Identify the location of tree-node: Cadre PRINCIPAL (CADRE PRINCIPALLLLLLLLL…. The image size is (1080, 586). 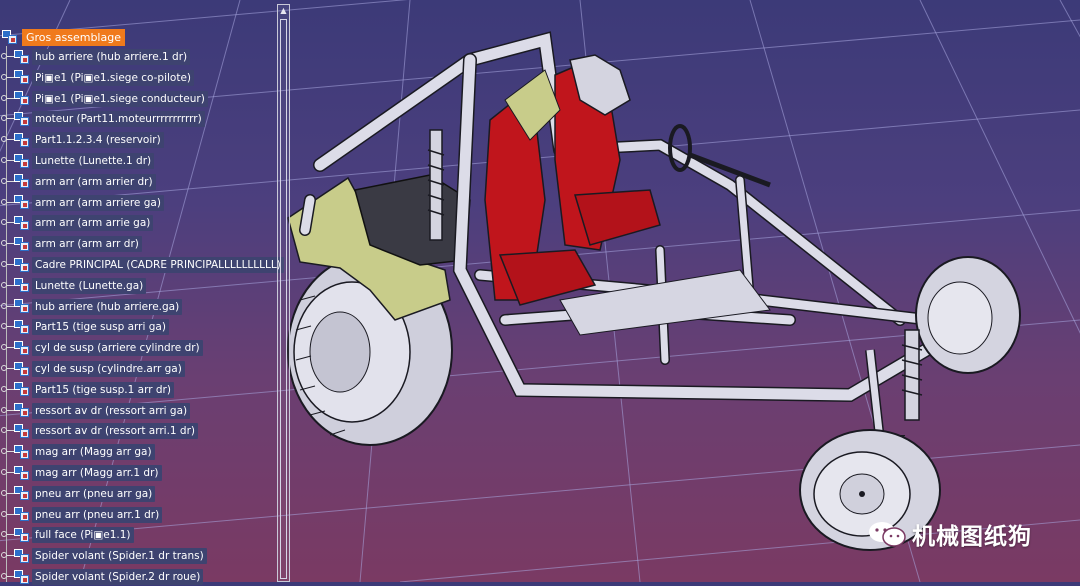
(142, 265).